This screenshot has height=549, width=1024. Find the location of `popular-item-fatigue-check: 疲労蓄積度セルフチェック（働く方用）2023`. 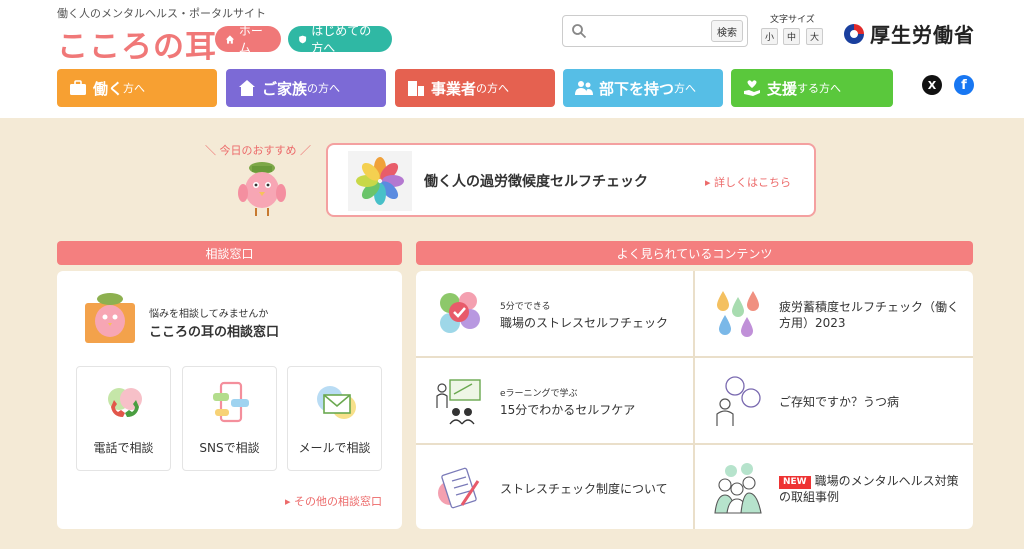

popular-item-fatigue-check: 疲労蓄積度セルフチェック（働く方用）2023 is located at coordinates (834, 313).